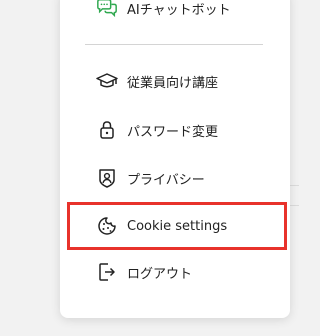 The width and height of the screenshot is (320, 336). I want to click on menu-item-ai-chatbot: AIチャットボット, so click(163, 10).